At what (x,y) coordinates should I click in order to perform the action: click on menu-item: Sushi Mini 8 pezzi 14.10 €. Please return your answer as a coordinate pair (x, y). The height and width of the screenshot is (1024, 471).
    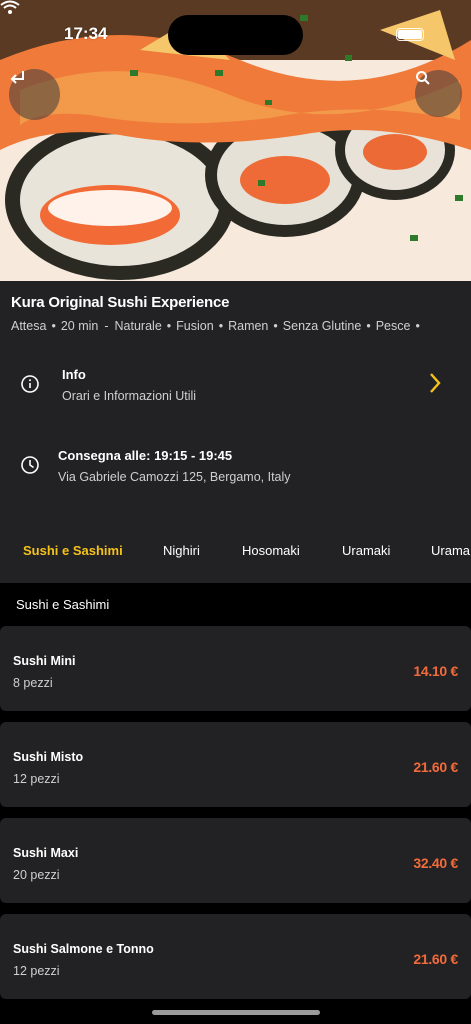
    Looking at the image, I should click on (235, 668).